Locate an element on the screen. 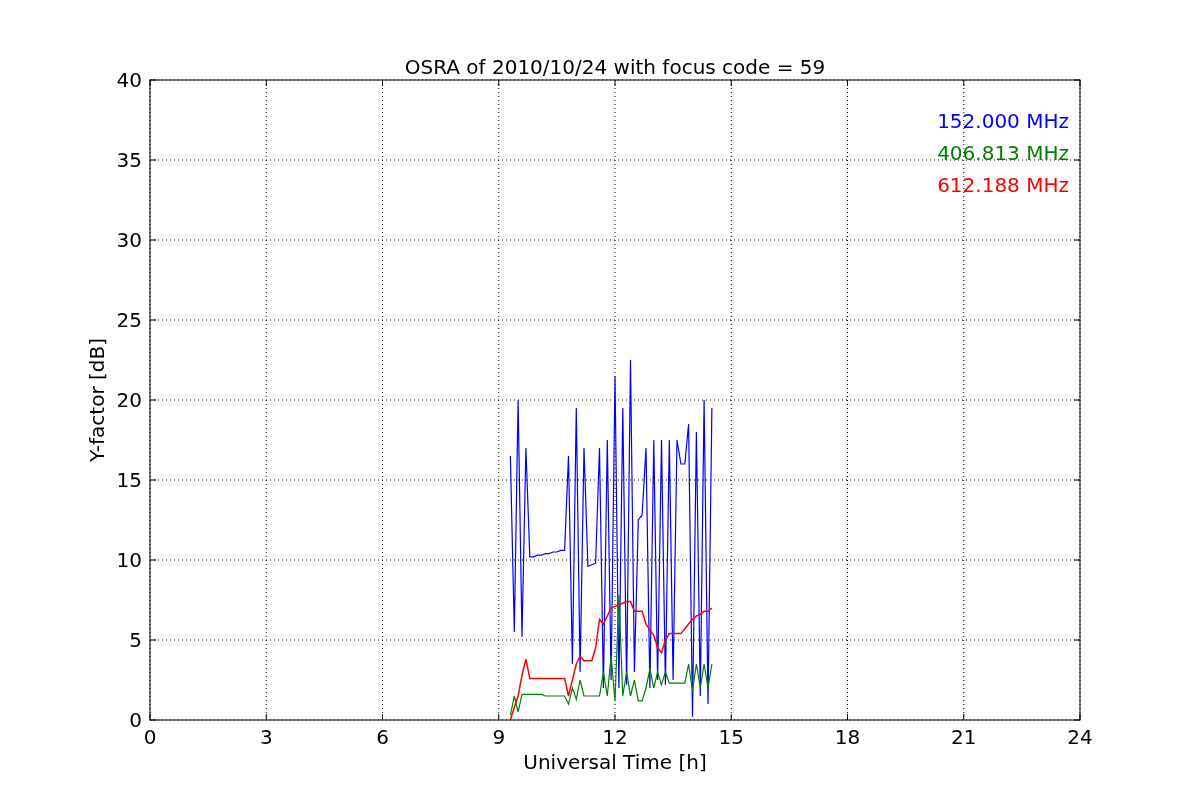  chart-title: OSRA of 2010/10/24 with focus code = 59 is located at coordinates (615, 67).